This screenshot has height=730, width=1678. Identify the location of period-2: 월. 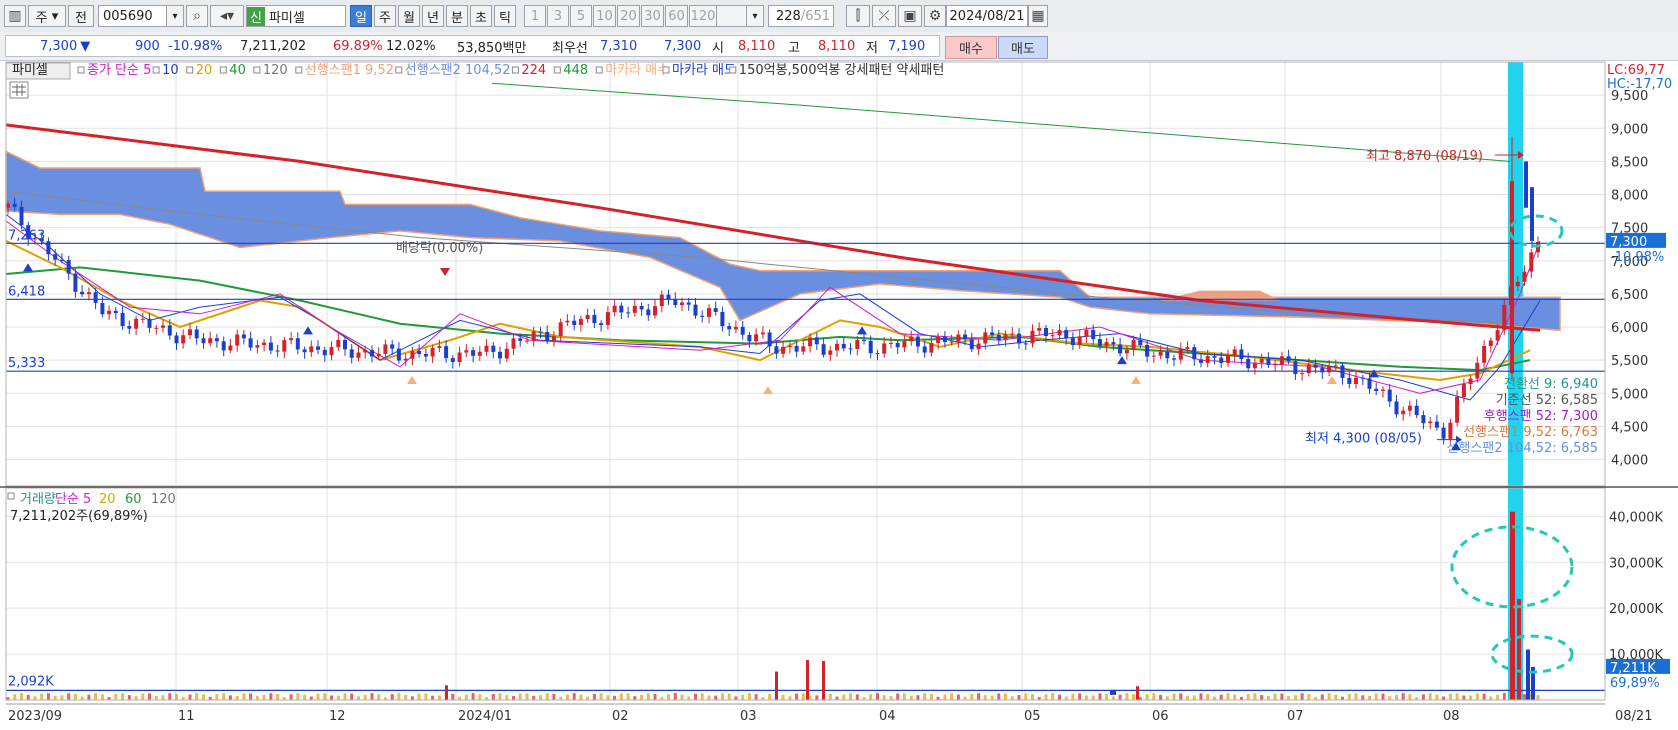
(409, 16).